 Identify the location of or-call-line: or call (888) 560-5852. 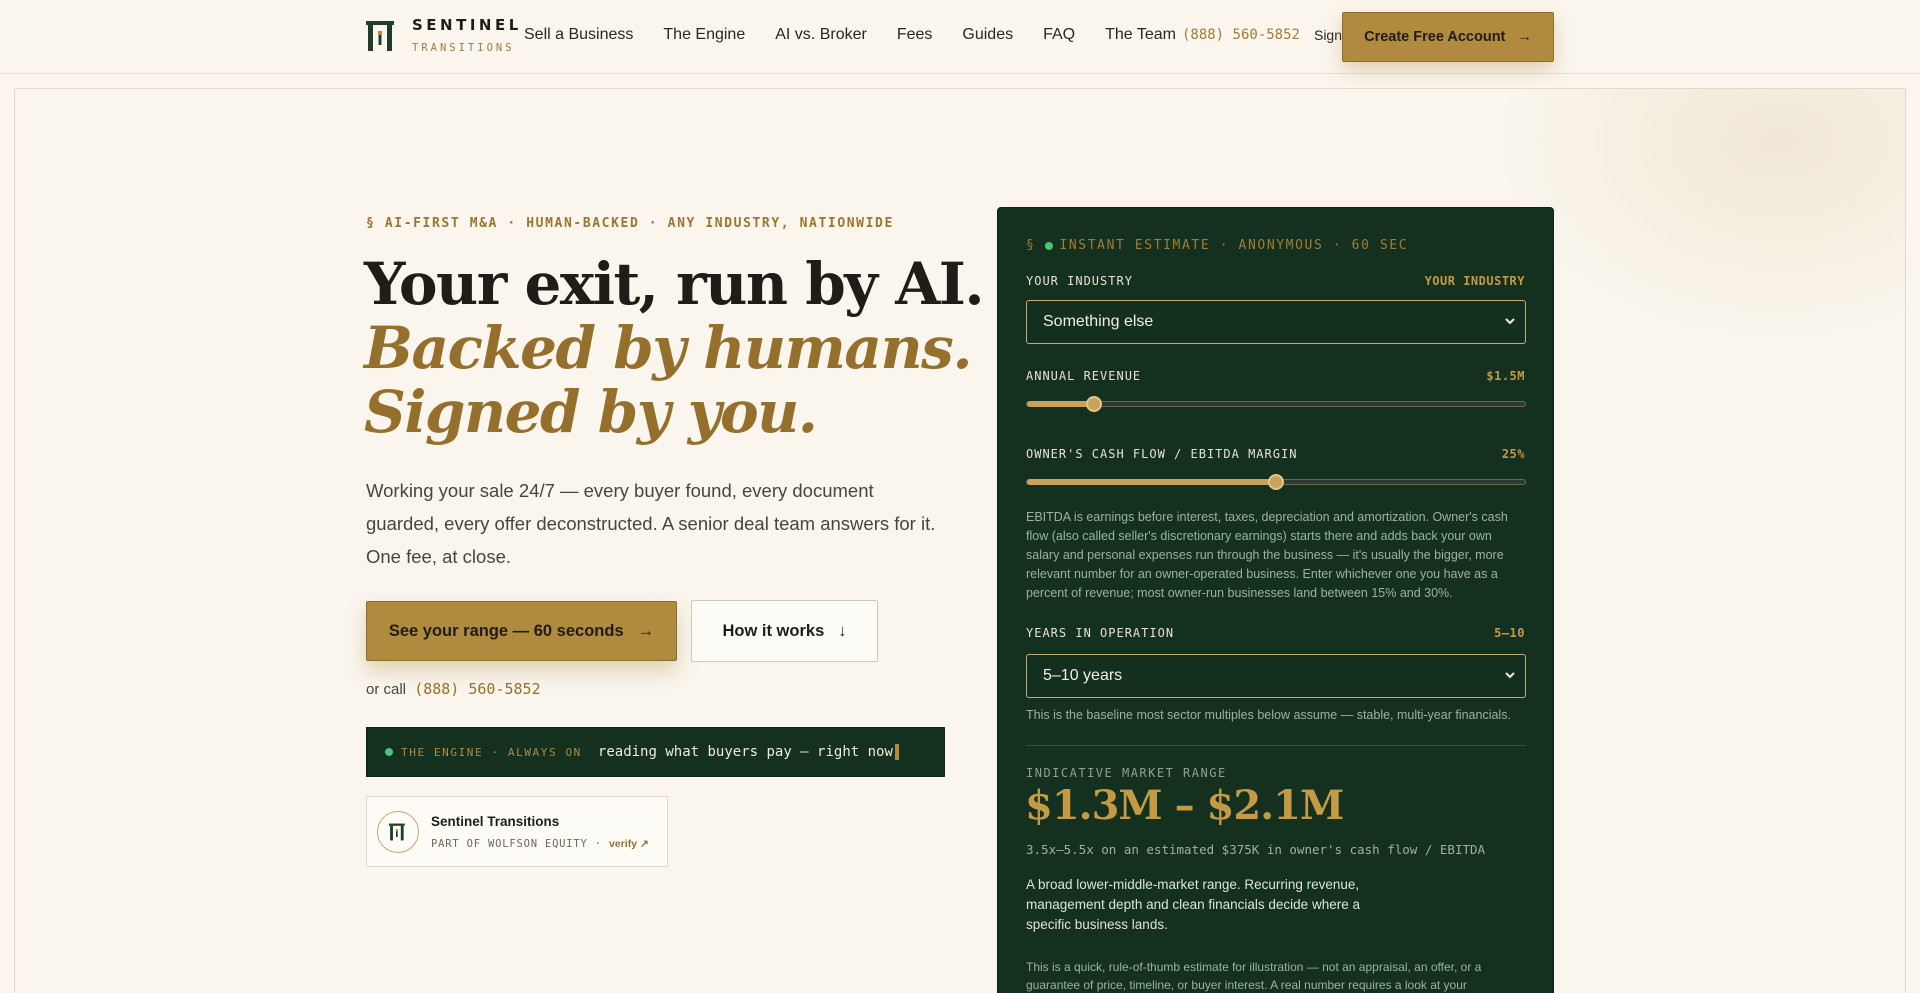
(453, 689).